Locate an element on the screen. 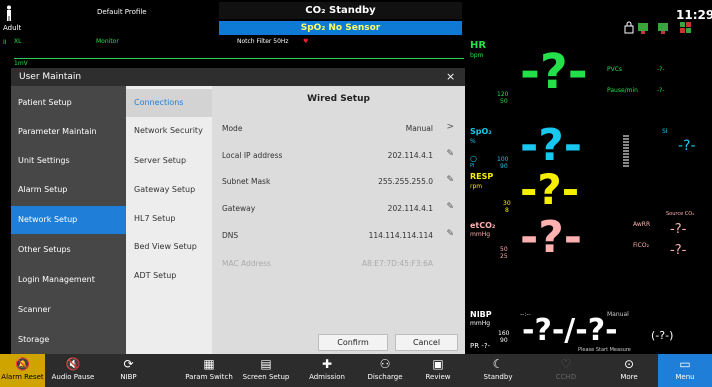 The height and width of the screenshot is (387, 712). resp-unit: rpm is located at coordinates (476, 186).